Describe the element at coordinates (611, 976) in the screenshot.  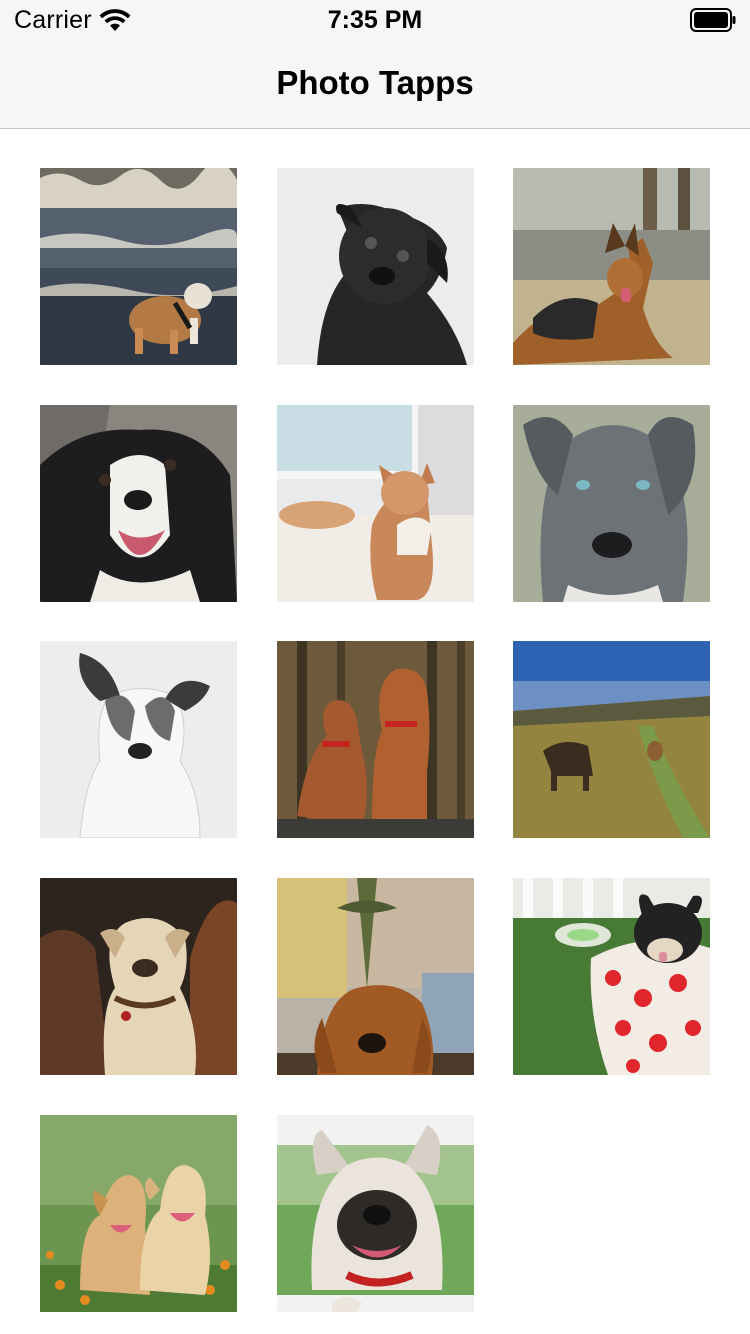
I see `puppy-in-cup-photo` at that location.